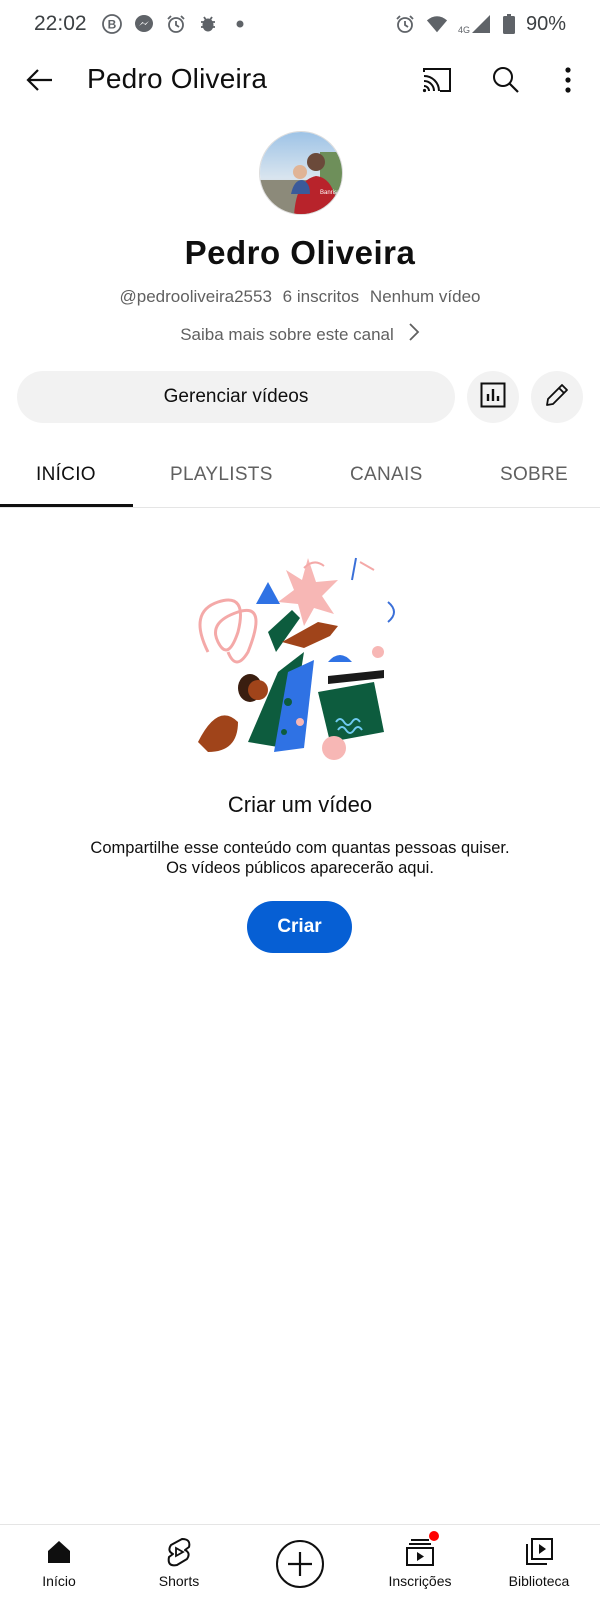 This screenshot has width=600, height=1612. What do you see at coordinates (300, 252) in the screenshot?
I see `channel-name: Pedro Oliveira` at bounding box center [300, 252].